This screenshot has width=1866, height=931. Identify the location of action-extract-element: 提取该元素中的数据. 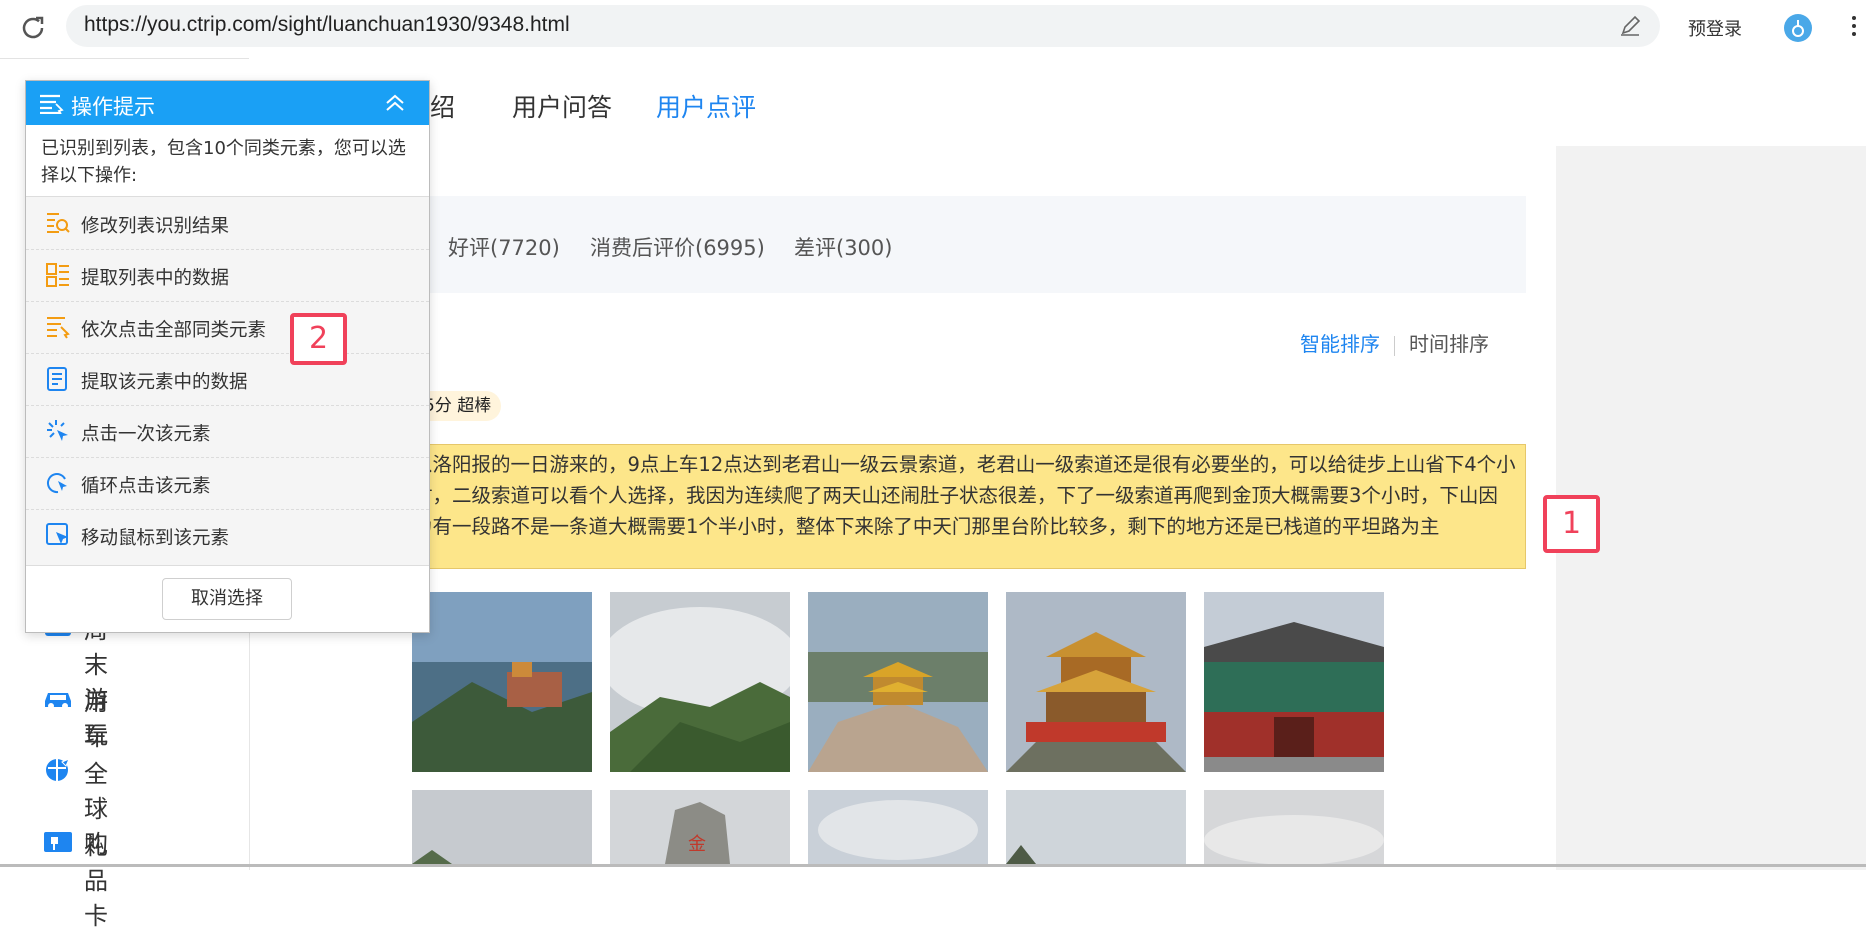
(227, 379).